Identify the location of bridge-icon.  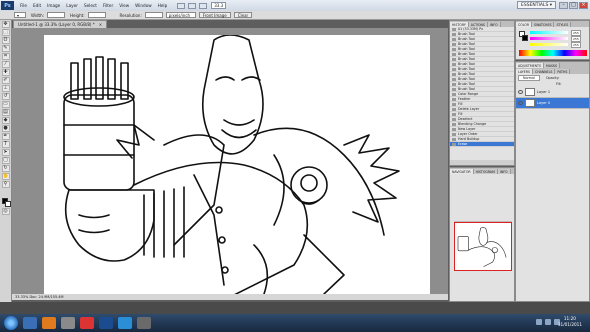
(181, 5).